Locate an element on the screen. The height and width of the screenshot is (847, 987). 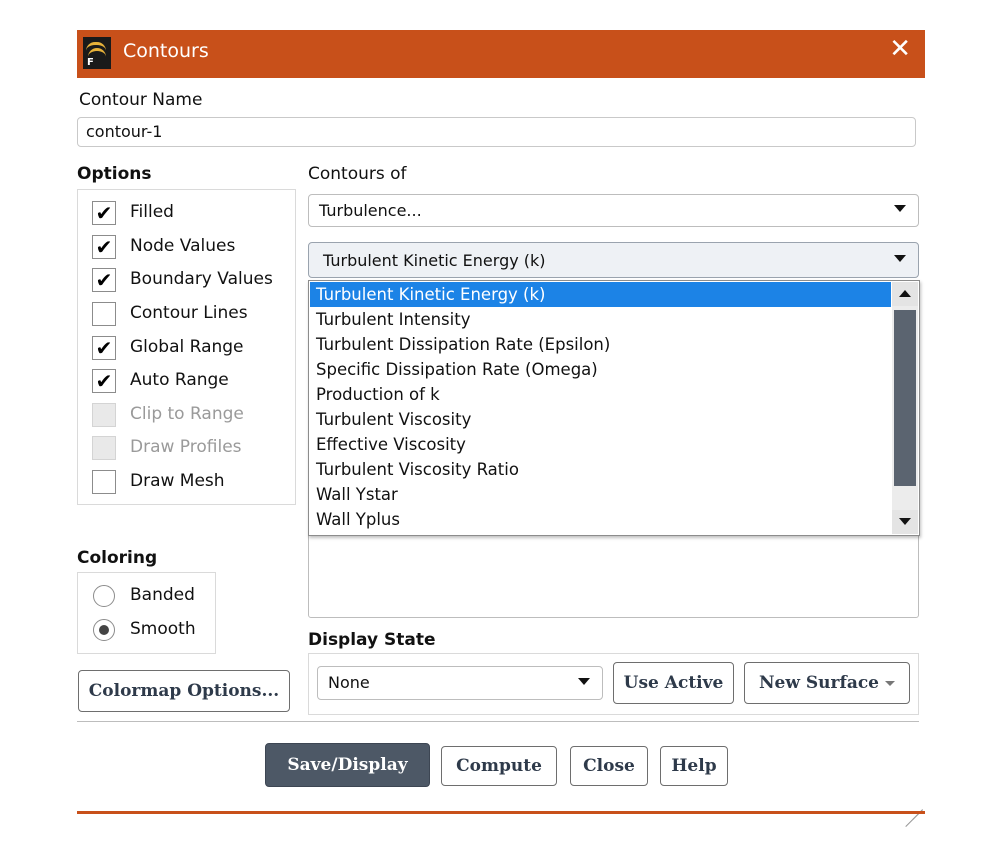
scroll-up-icon is located at coordinates (905, 294).